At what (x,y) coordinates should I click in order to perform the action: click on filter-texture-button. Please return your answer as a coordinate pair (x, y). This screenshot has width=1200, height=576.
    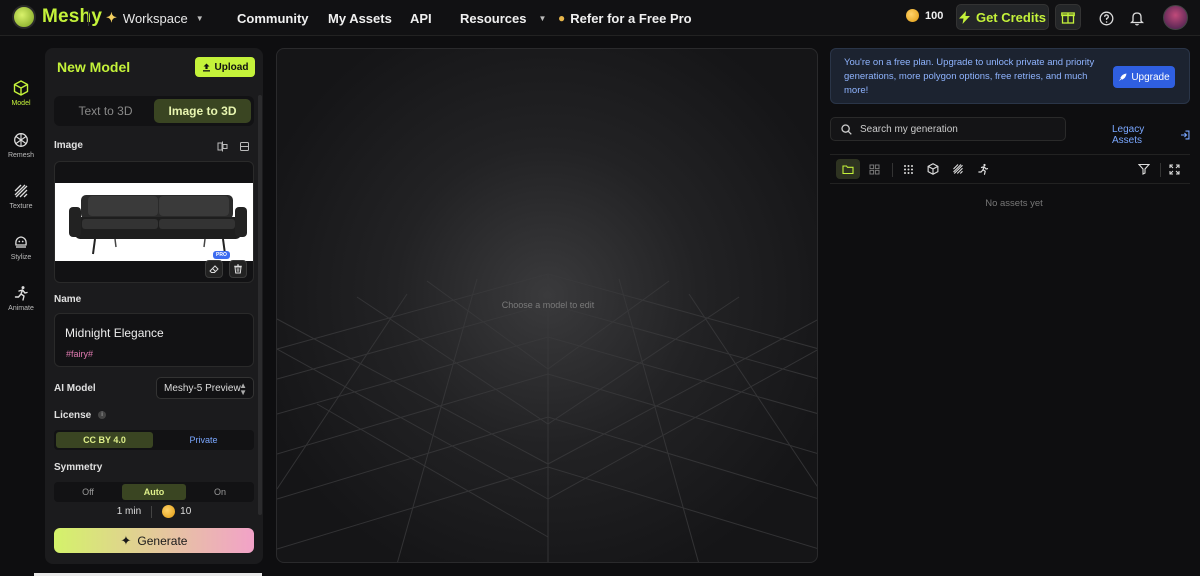
    Looking at the image, I should click on (958, 169).